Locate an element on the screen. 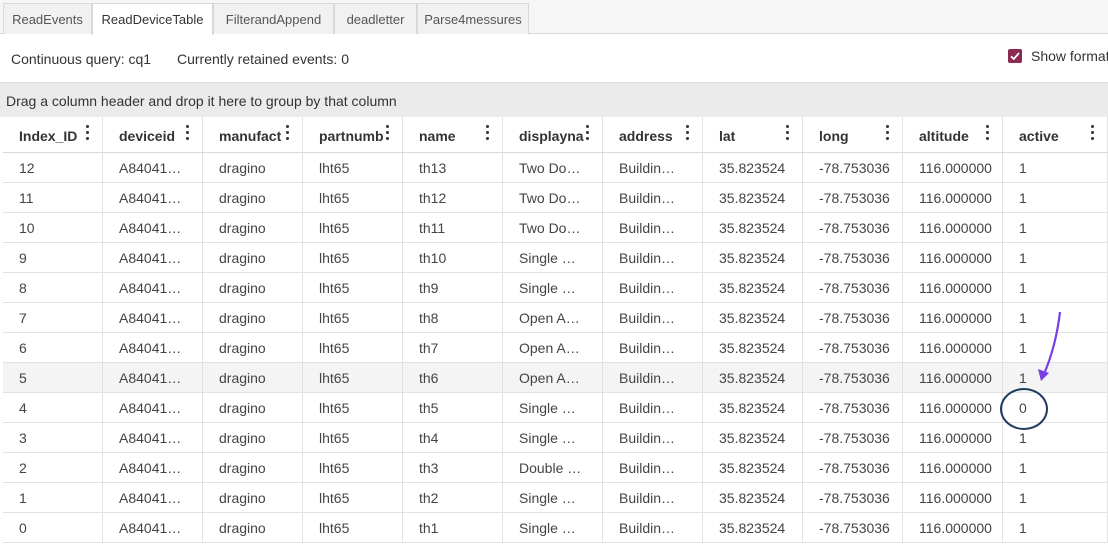 This screenshot has width=1108, height=548. retained-events-label: Currently retained events: 0 is located at coordinates (263, 59).